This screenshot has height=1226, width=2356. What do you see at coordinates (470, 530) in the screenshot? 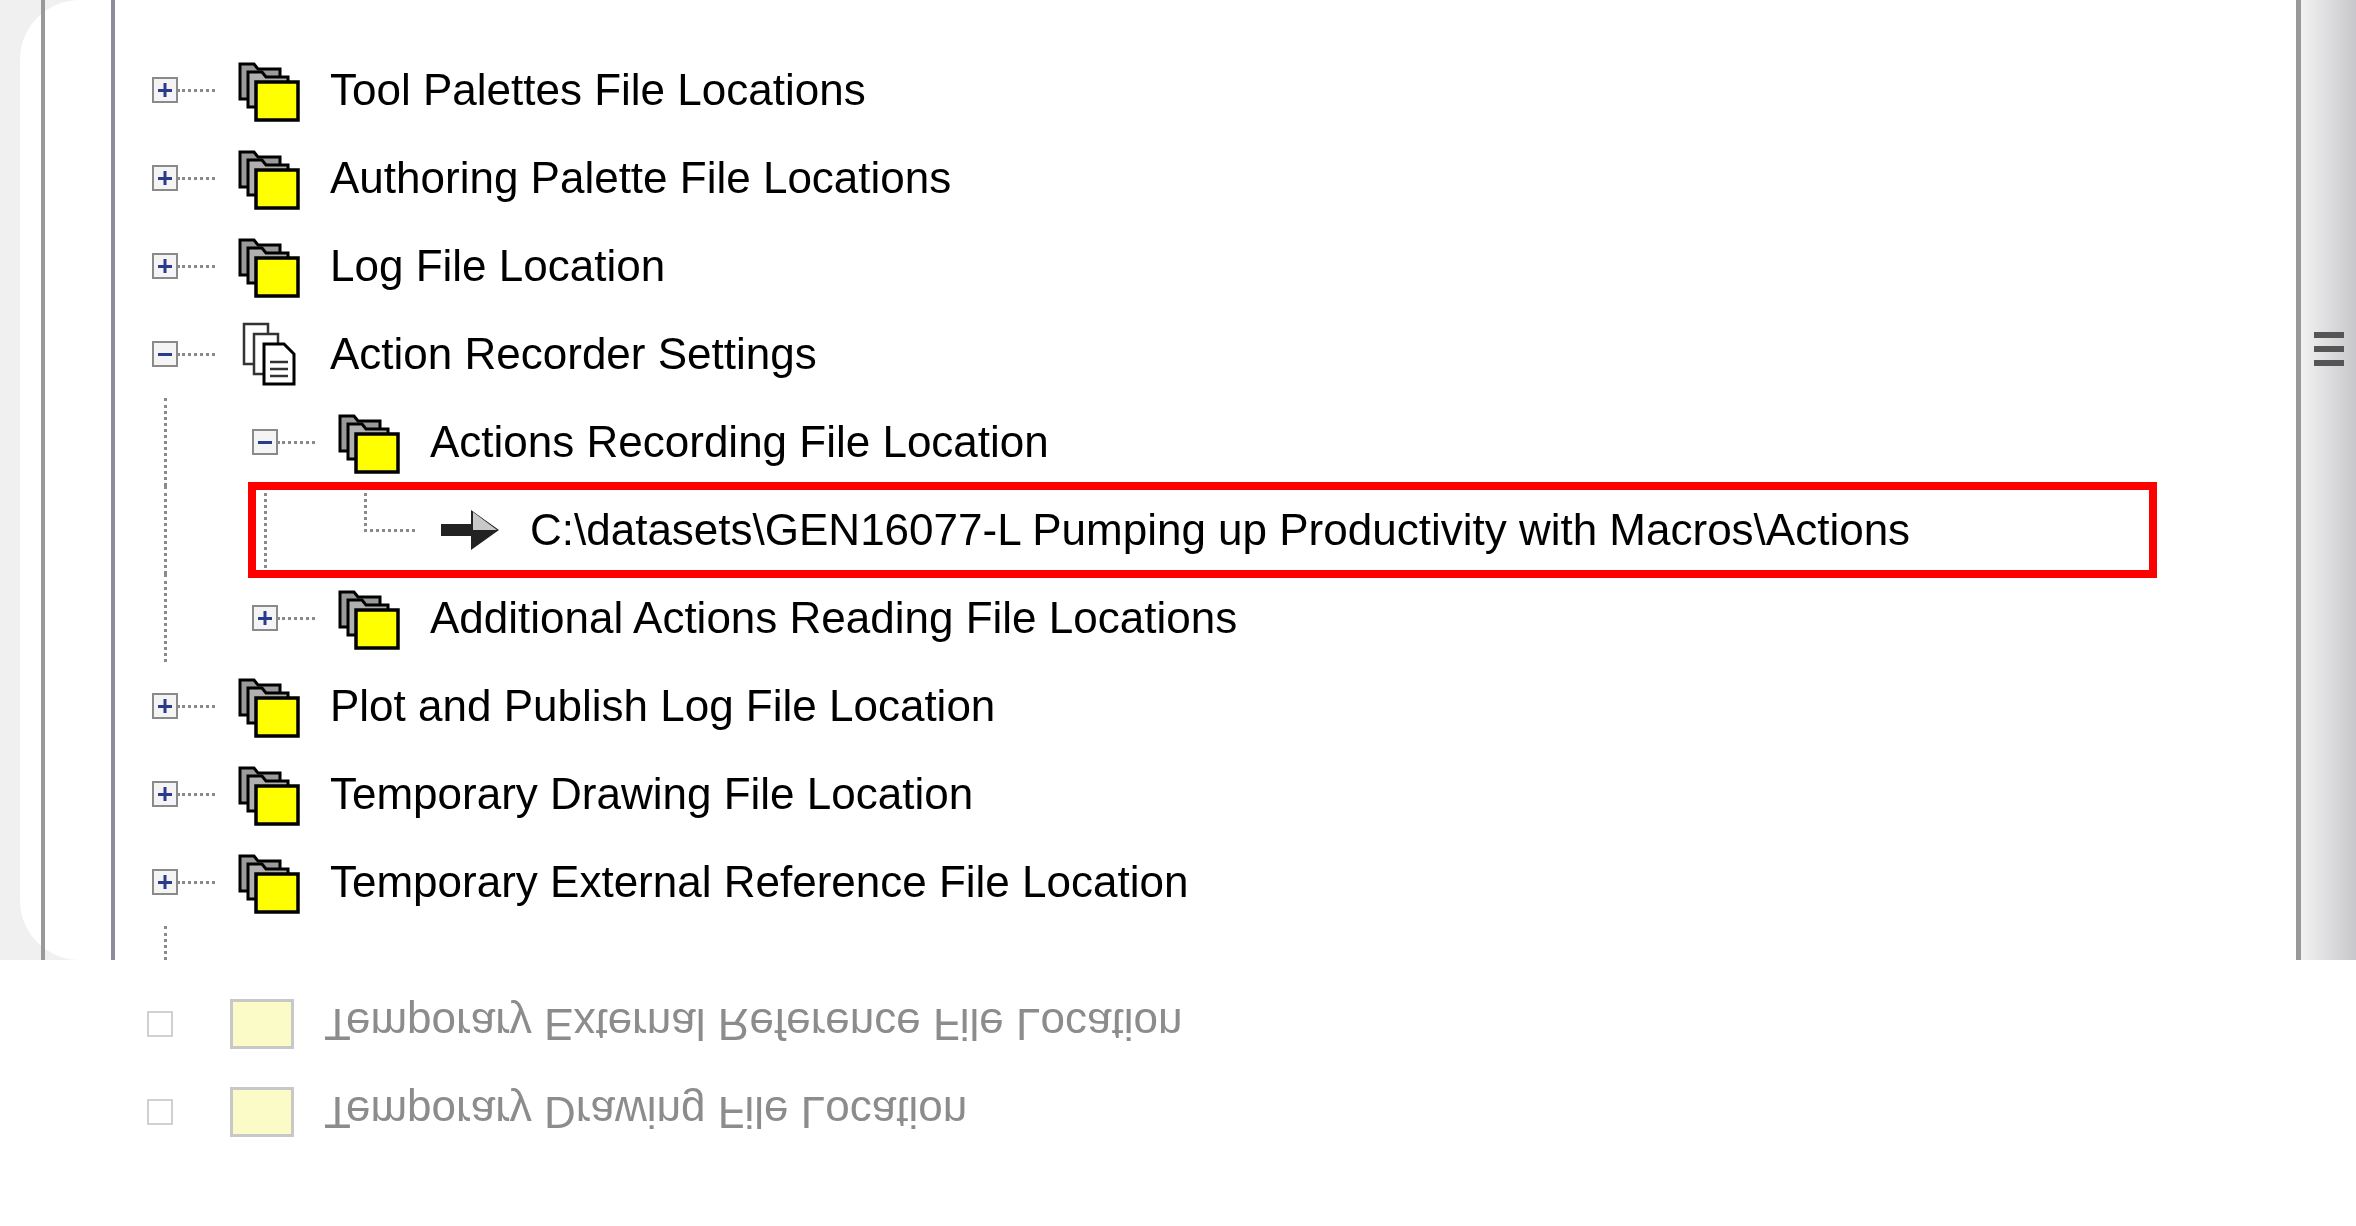
I see `arrow-right-icon` at bounding box center [470, 530].